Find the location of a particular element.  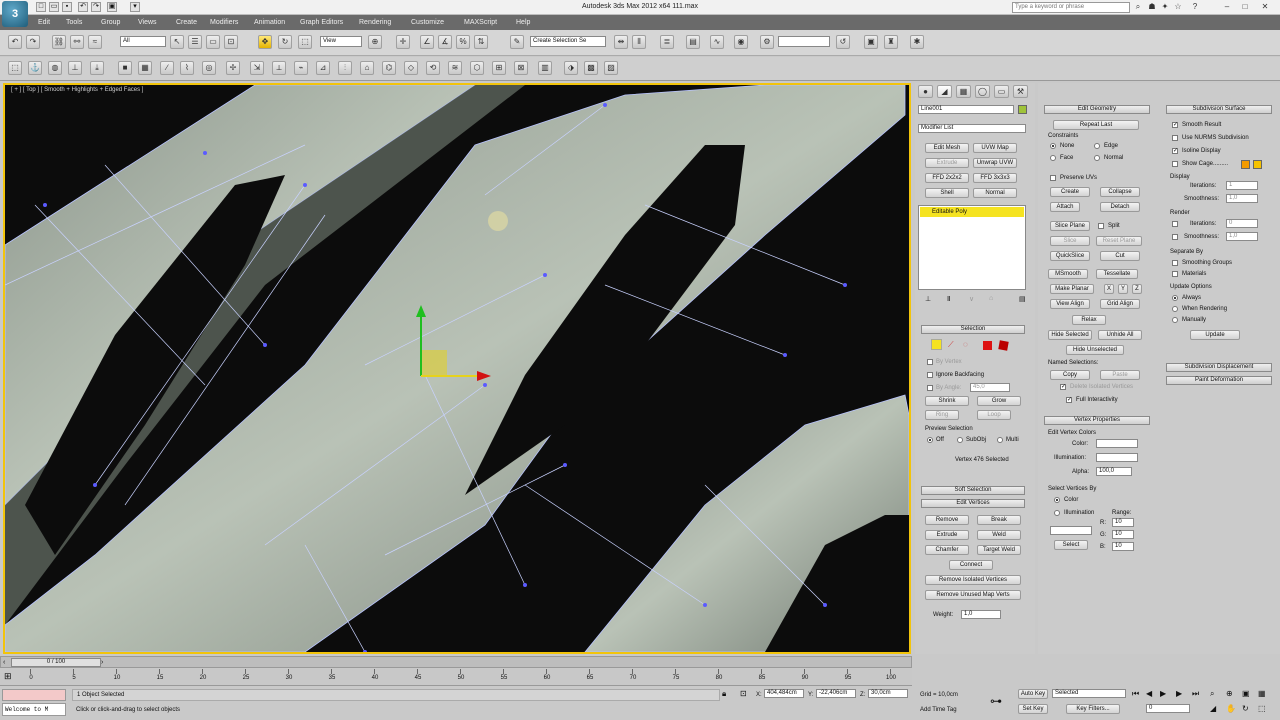

minimize-icon: – is located at coordinates (1227, 7).